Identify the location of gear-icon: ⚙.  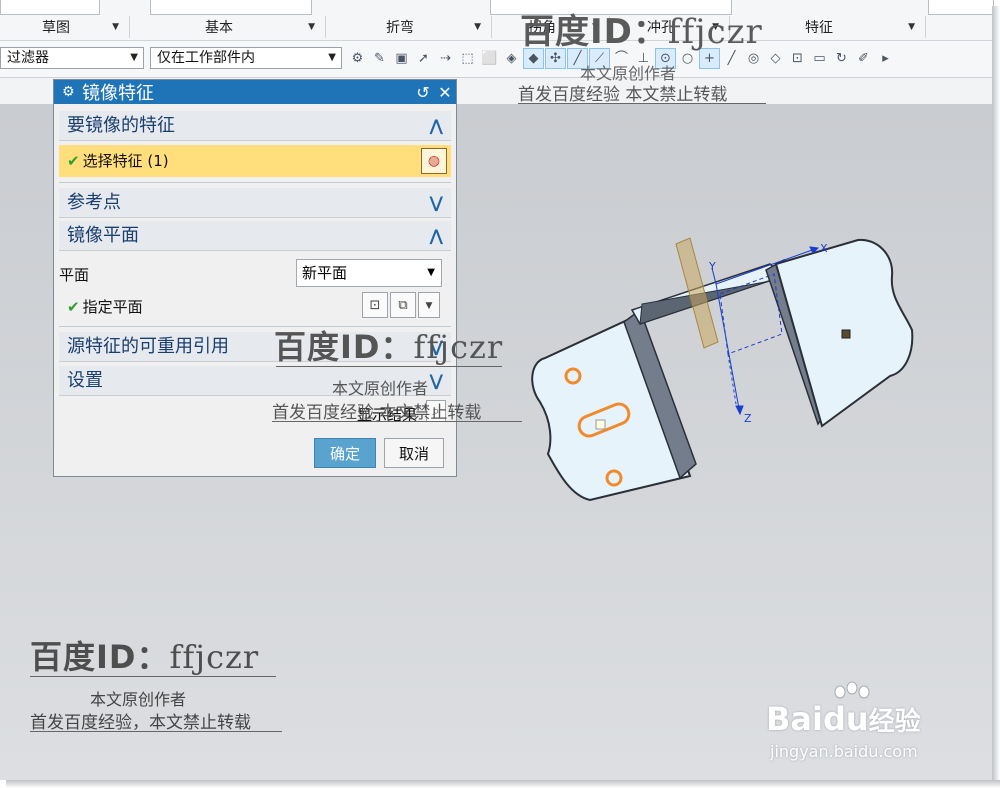
(72, 92).